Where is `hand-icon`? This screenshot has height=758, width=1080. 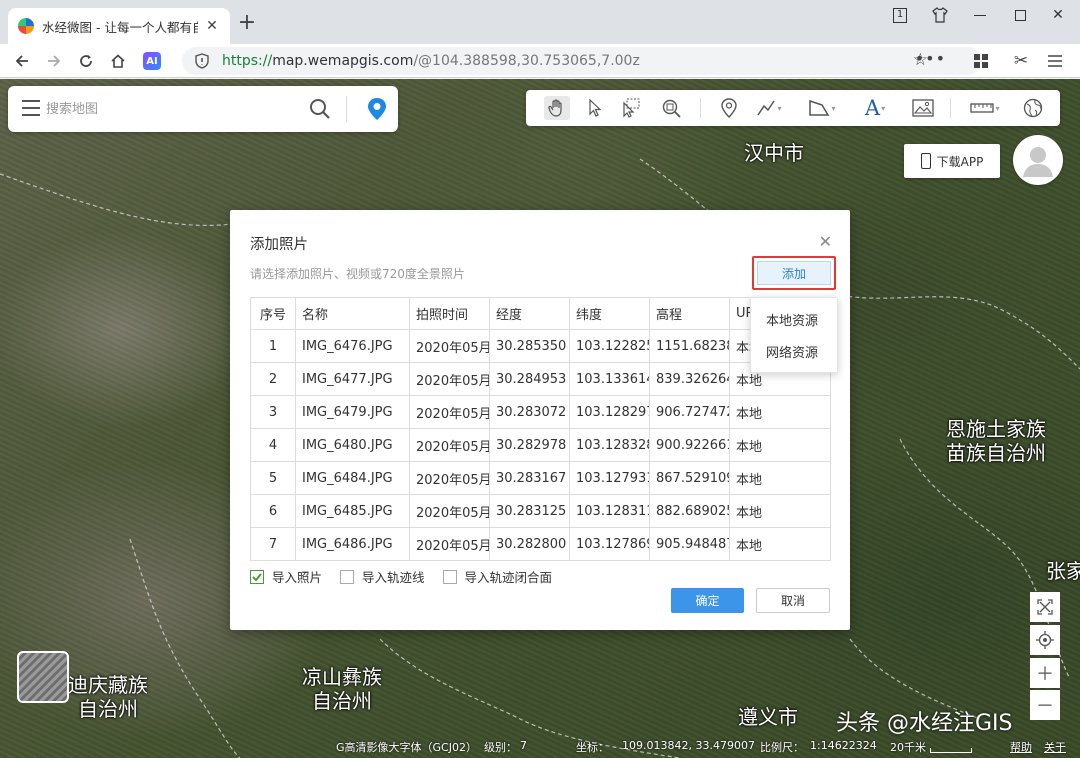 hand-icon is located at coordinates (557, 108).